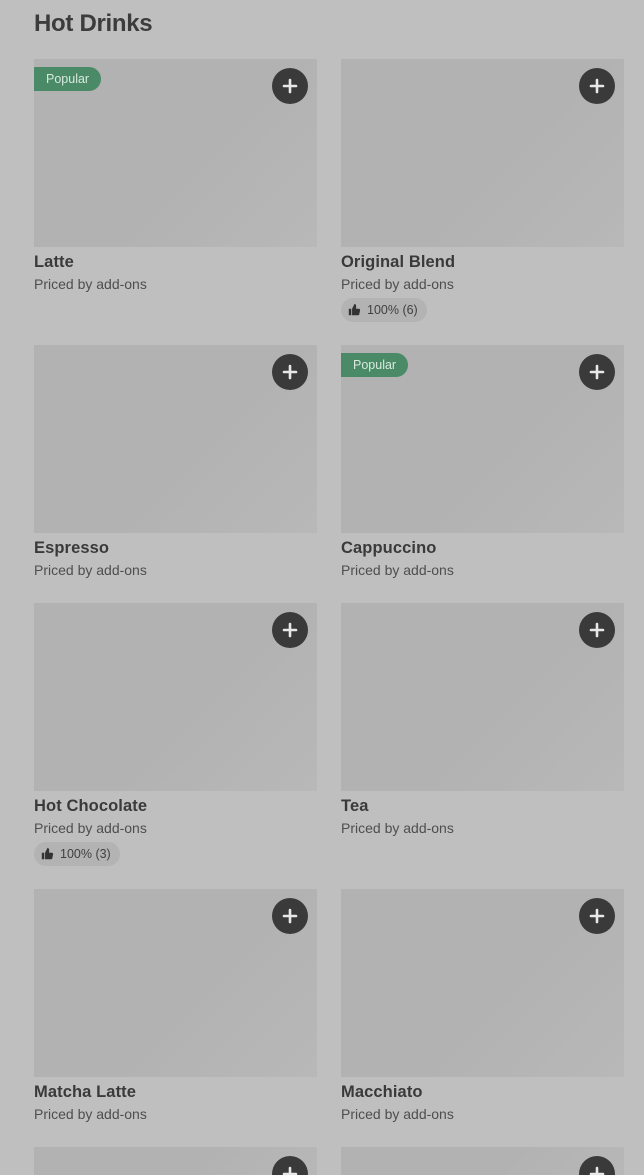 This screenshot has height=1175, width=644. Describe the element at coordinates (482, 262) in the screenshot. I see `item-name: Original Blend` at that location.